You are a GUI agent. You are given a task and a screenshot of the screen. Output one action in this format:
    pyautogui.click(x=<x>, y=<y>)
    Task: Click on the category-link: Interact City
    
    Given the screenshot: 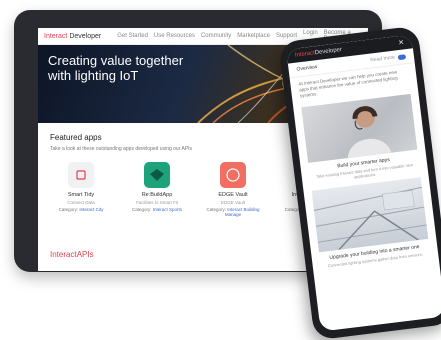 What is the action you would take?
    pyautogui.click(x=91, y=209)
    